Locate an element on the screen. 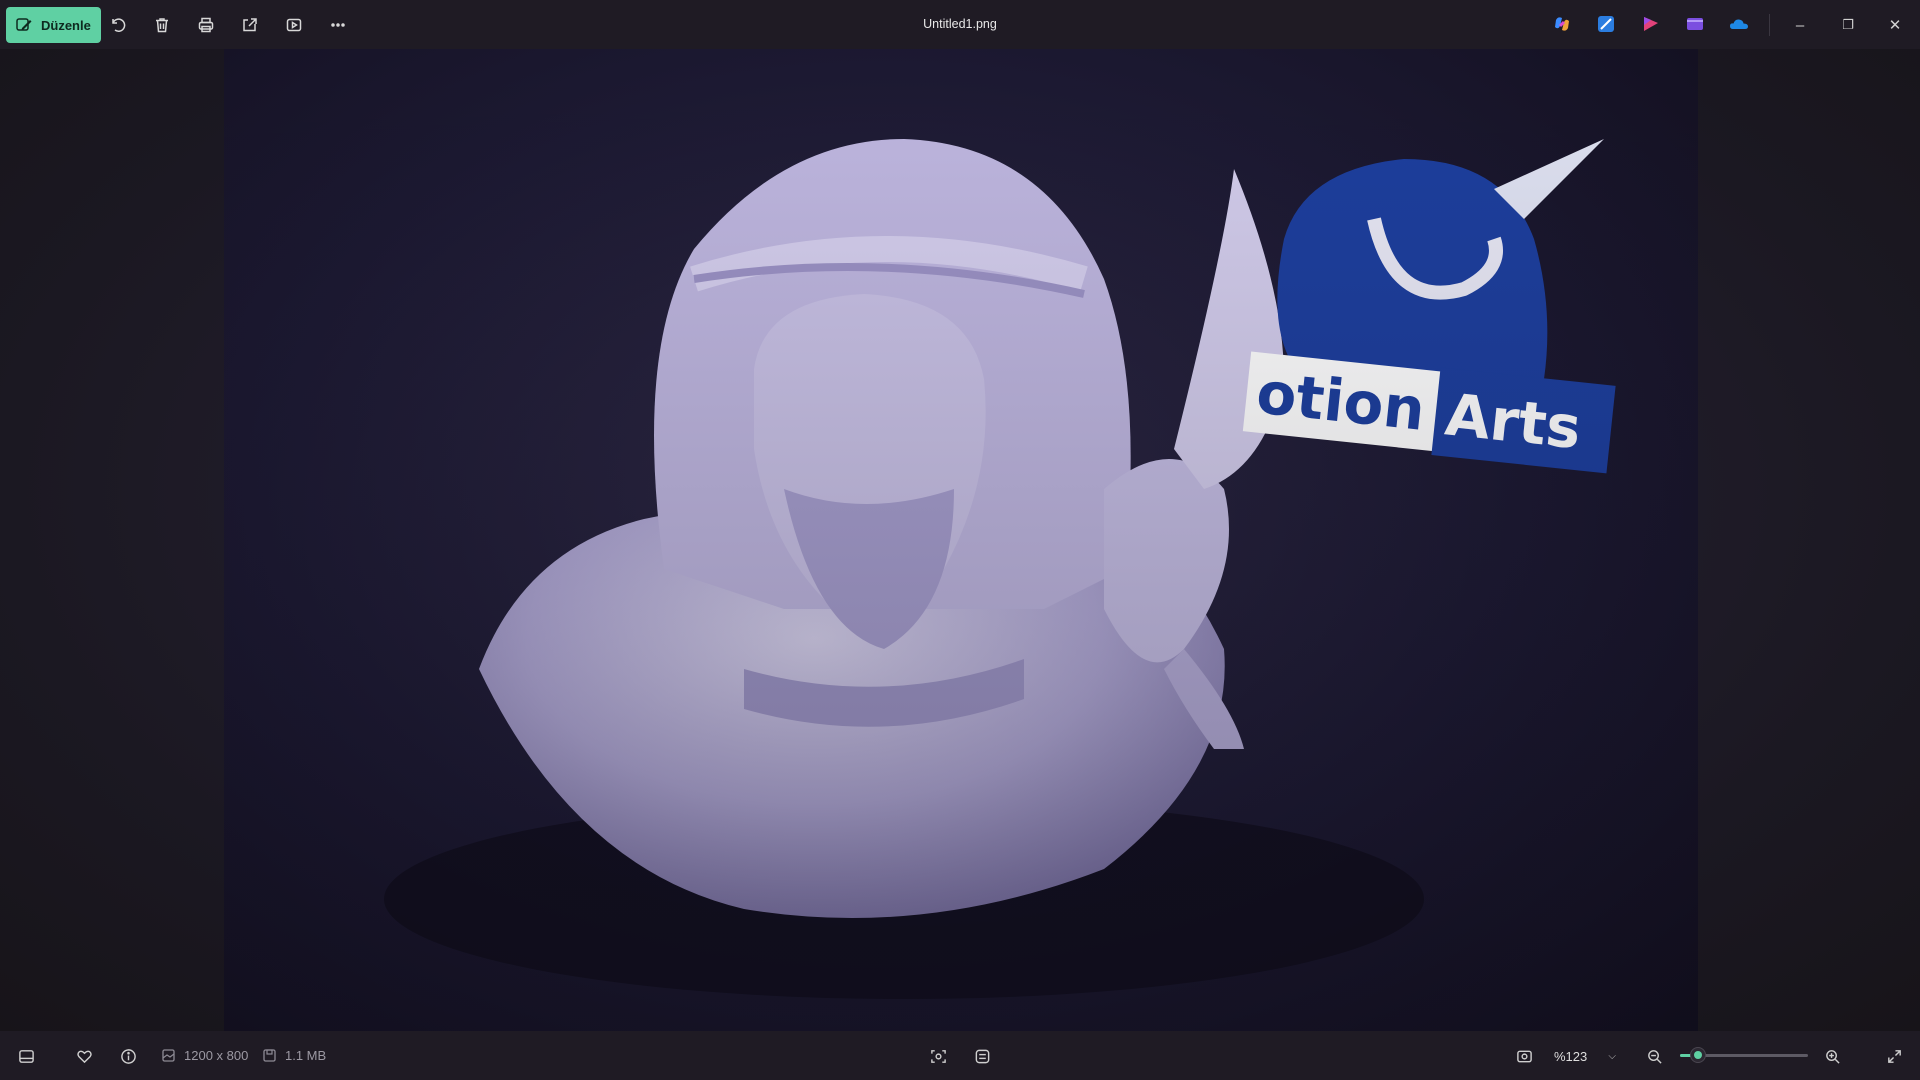  onedrive-icon is located at coordinates (1739, 24).